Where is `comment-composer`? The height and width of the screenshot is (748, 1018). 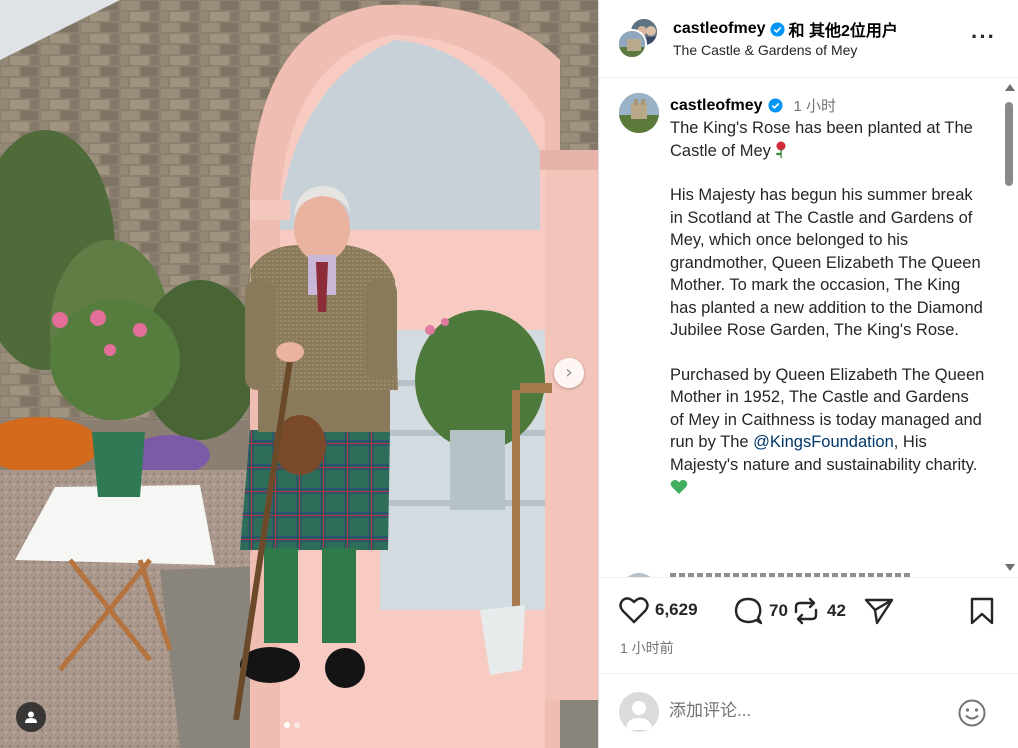
comment-composer is located at coordinates (808, 710).